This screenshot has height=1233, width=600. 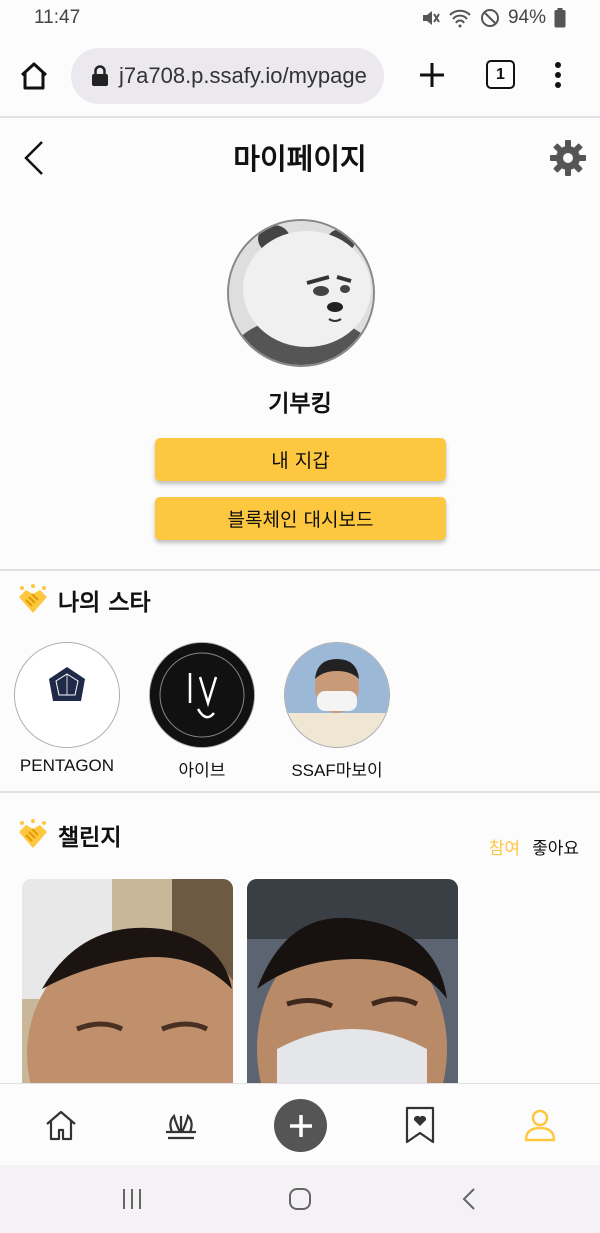 I want to click on new-tab-icon, so click(x=432, y=75).